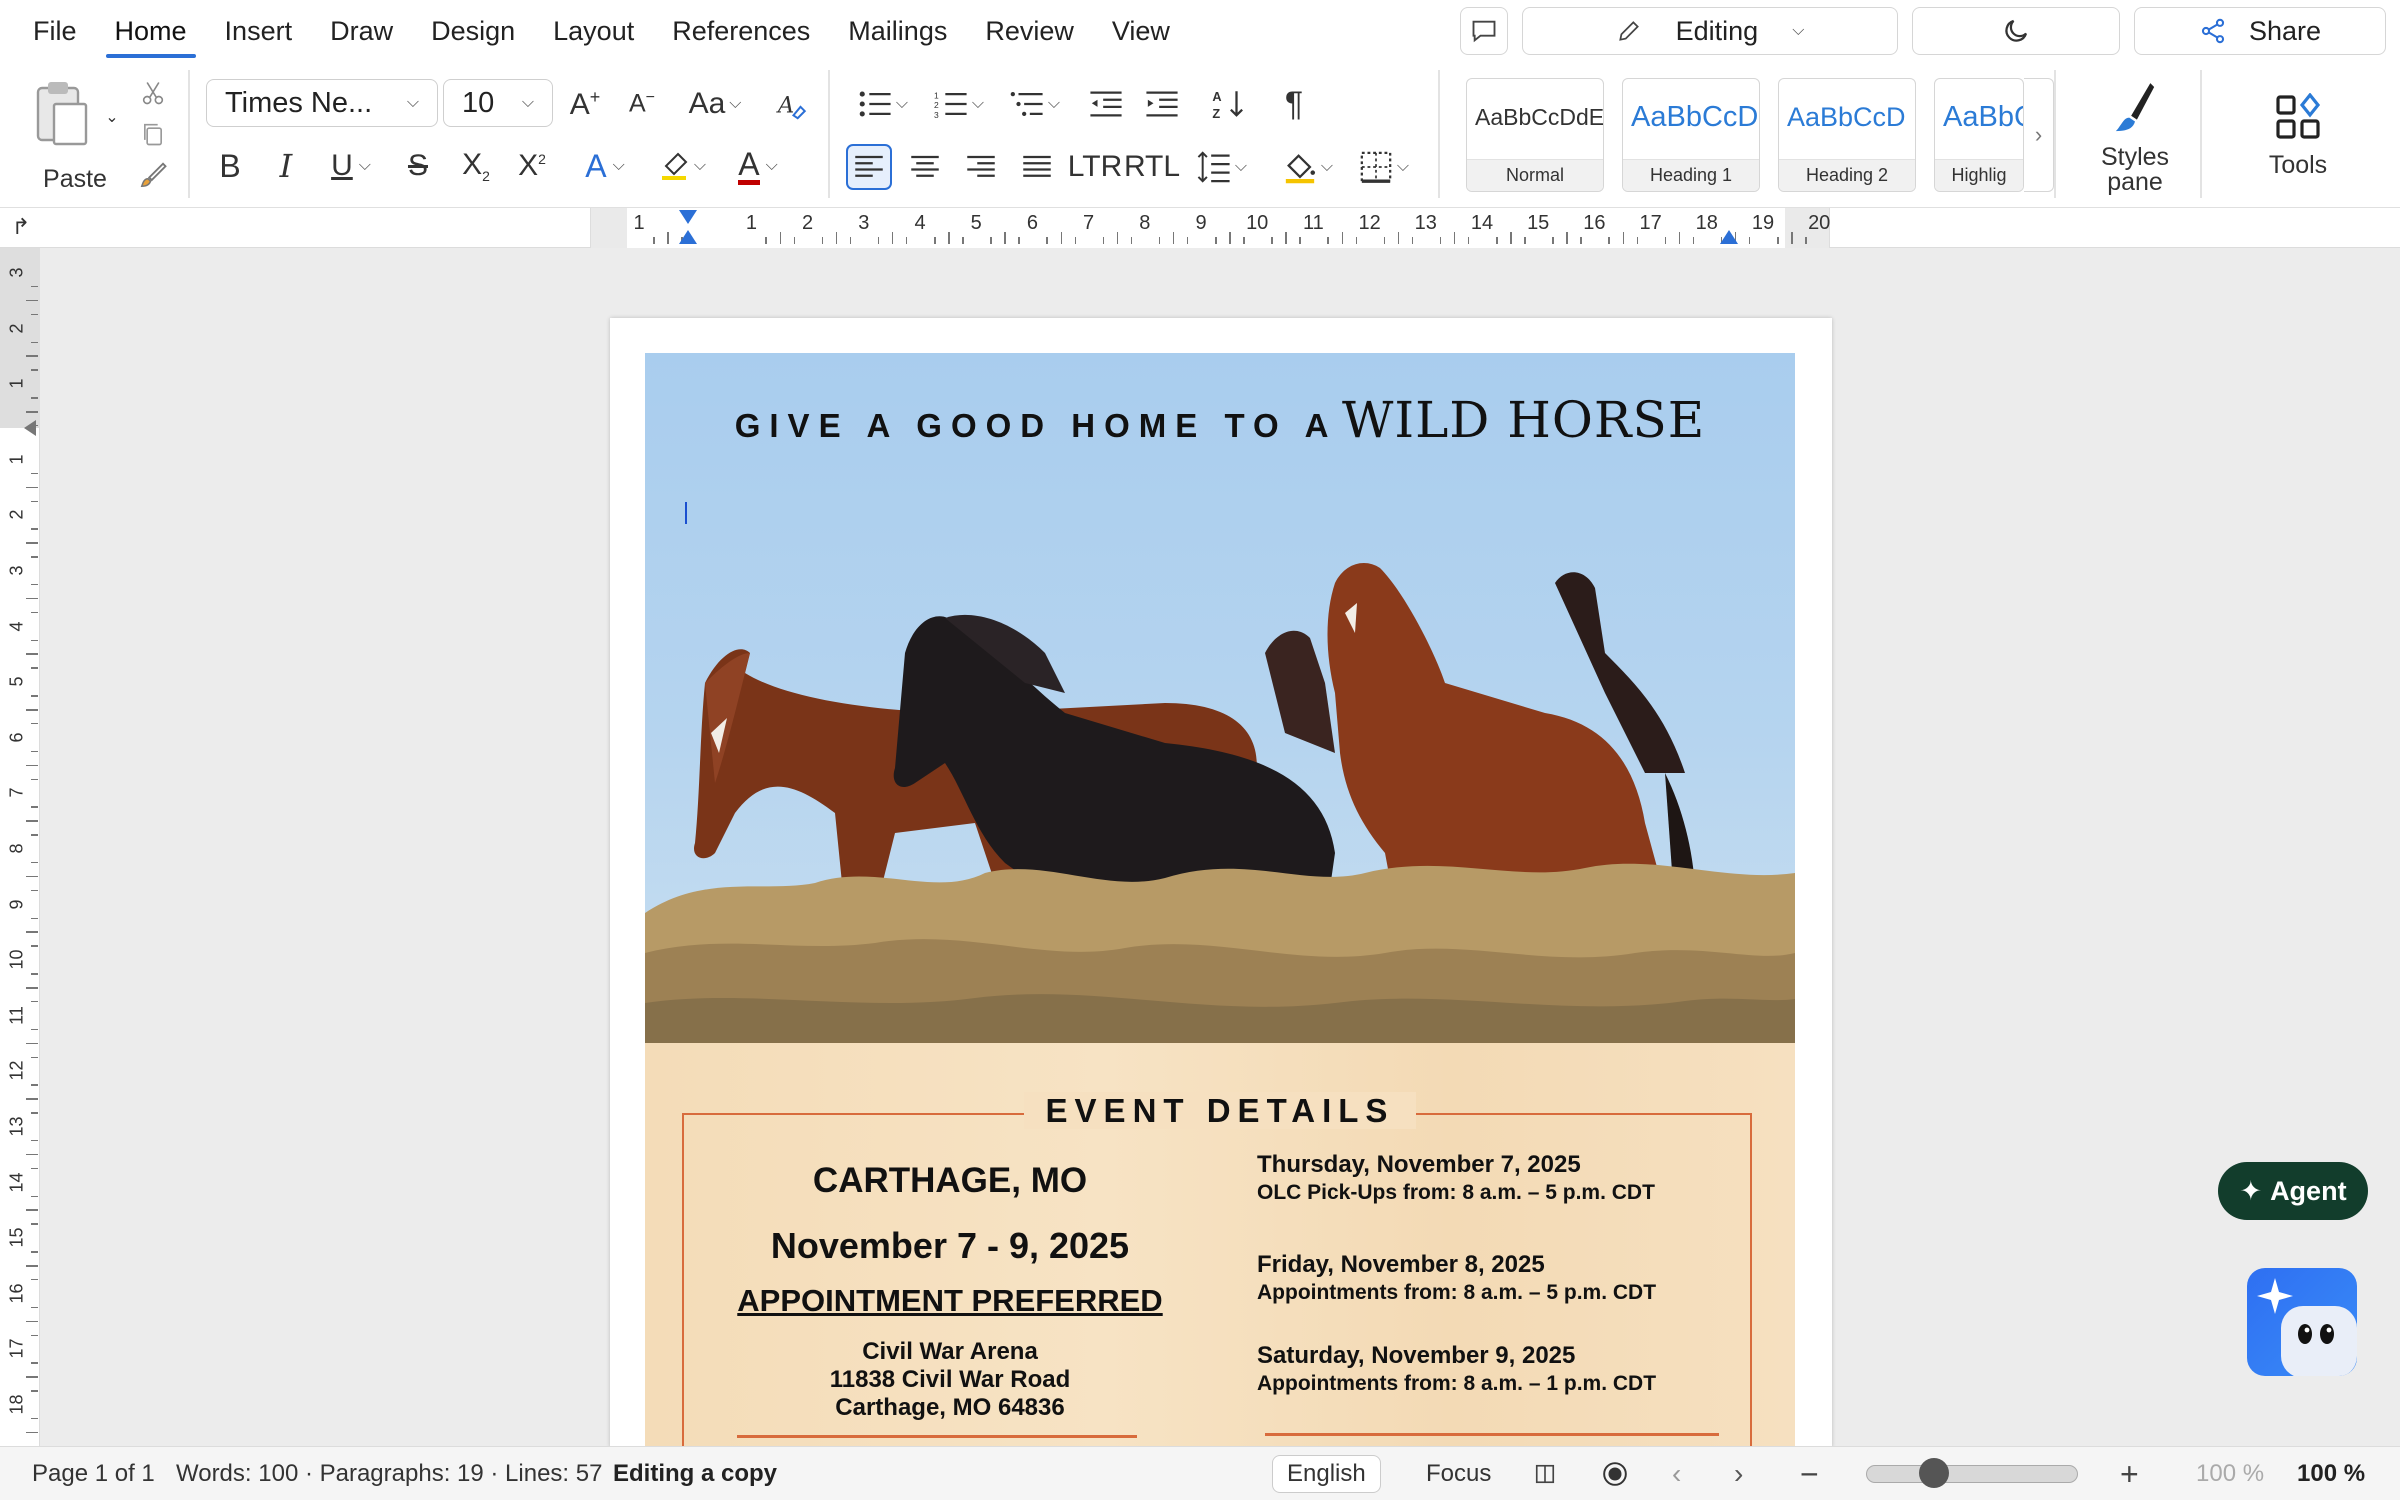 This screenshot has height=1500, width=2400. Describe the element at coordinates (93, 1473) in the screenshot. I see `page-count: Page 1 of 1` at that location.